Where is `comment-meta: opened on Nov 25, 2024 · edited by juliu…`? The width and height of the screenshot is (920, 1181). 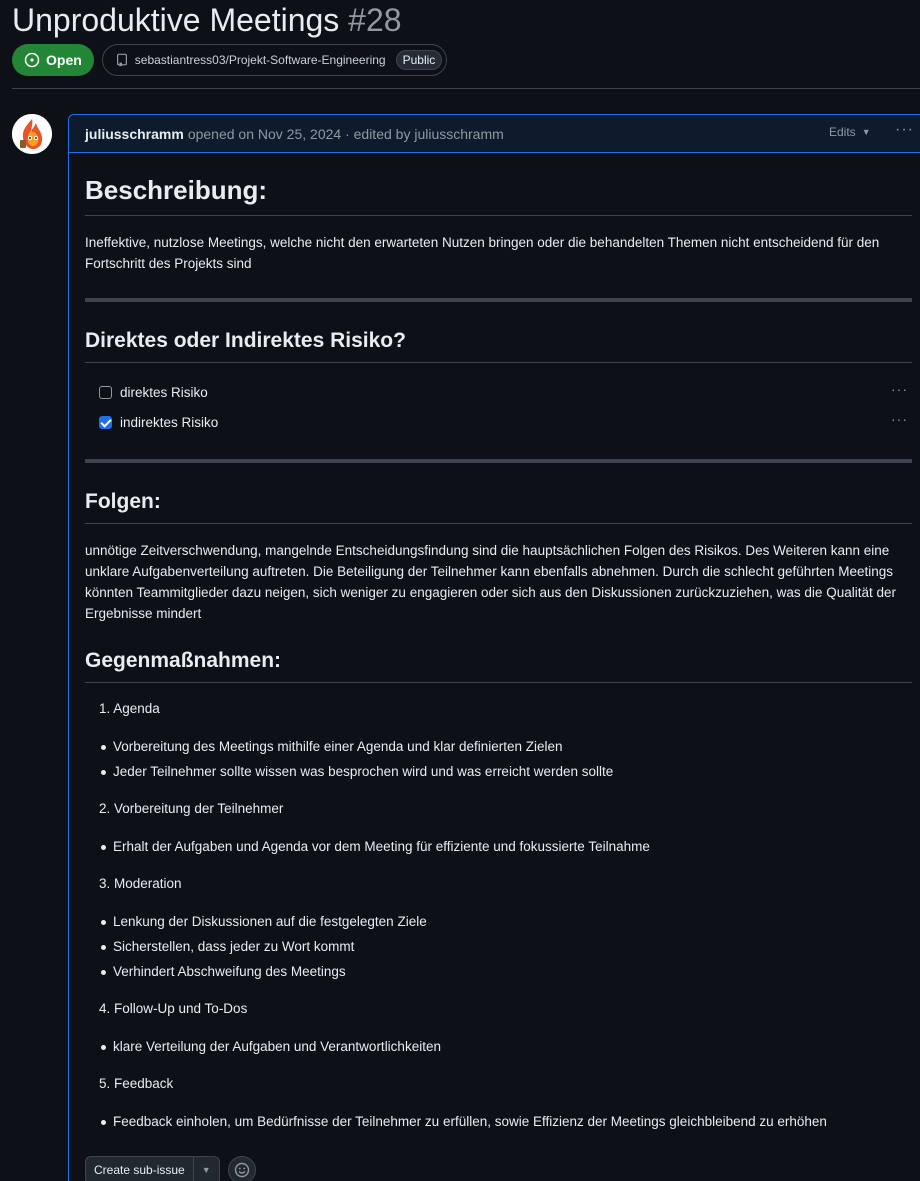
comment-meta: opened on Nov 25, 2024 · edited by juliu… is located at coordinates (345, 133).